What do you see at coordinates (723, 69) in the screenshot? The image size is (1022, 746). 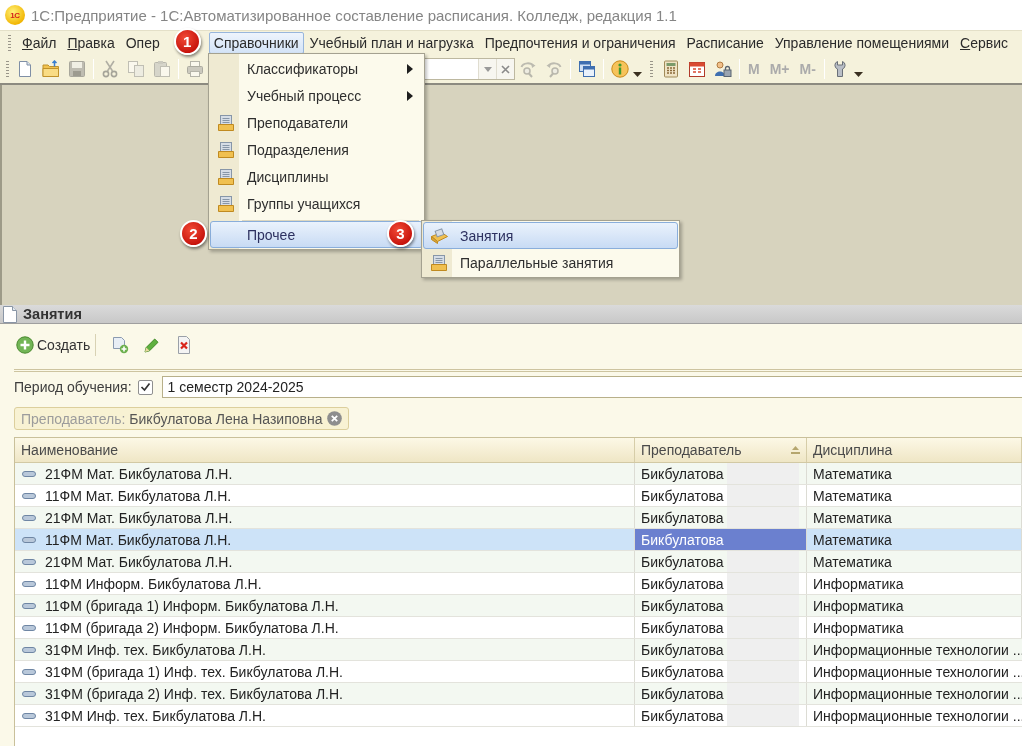 I see `user-lock-icon` at bounding box center [723, 69].